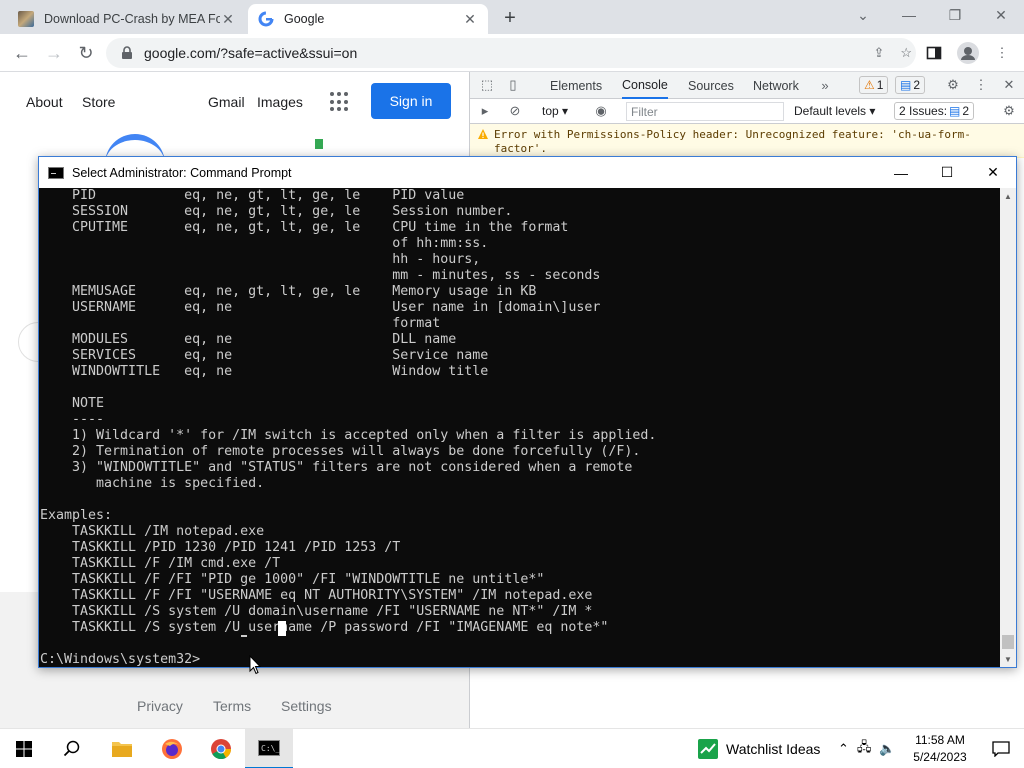 The width and height of the screenshot is (1024, 768). What do you see at coordinates (282, 628) in the screenshot?
I see `selection-block` at bounding box center [282, 628].